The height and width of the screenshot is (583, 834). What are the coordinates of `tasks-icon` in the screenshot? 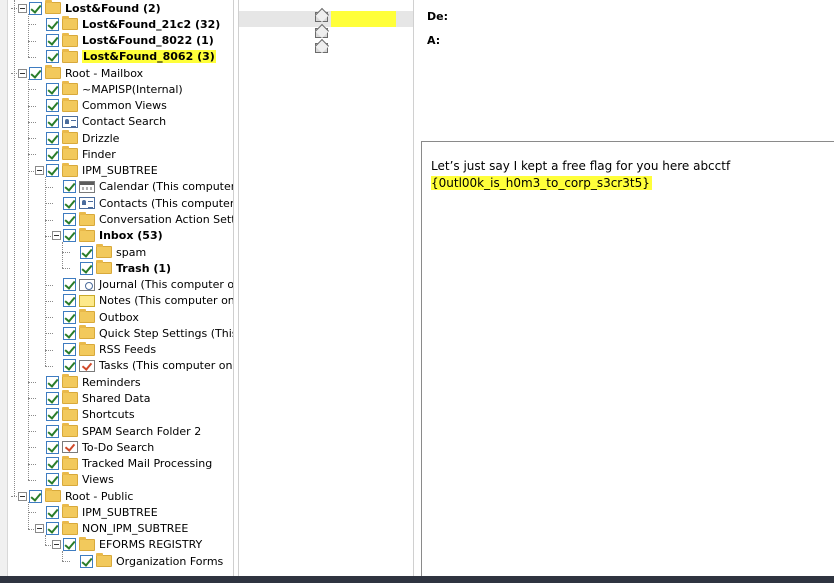 It's located at (70, 447).